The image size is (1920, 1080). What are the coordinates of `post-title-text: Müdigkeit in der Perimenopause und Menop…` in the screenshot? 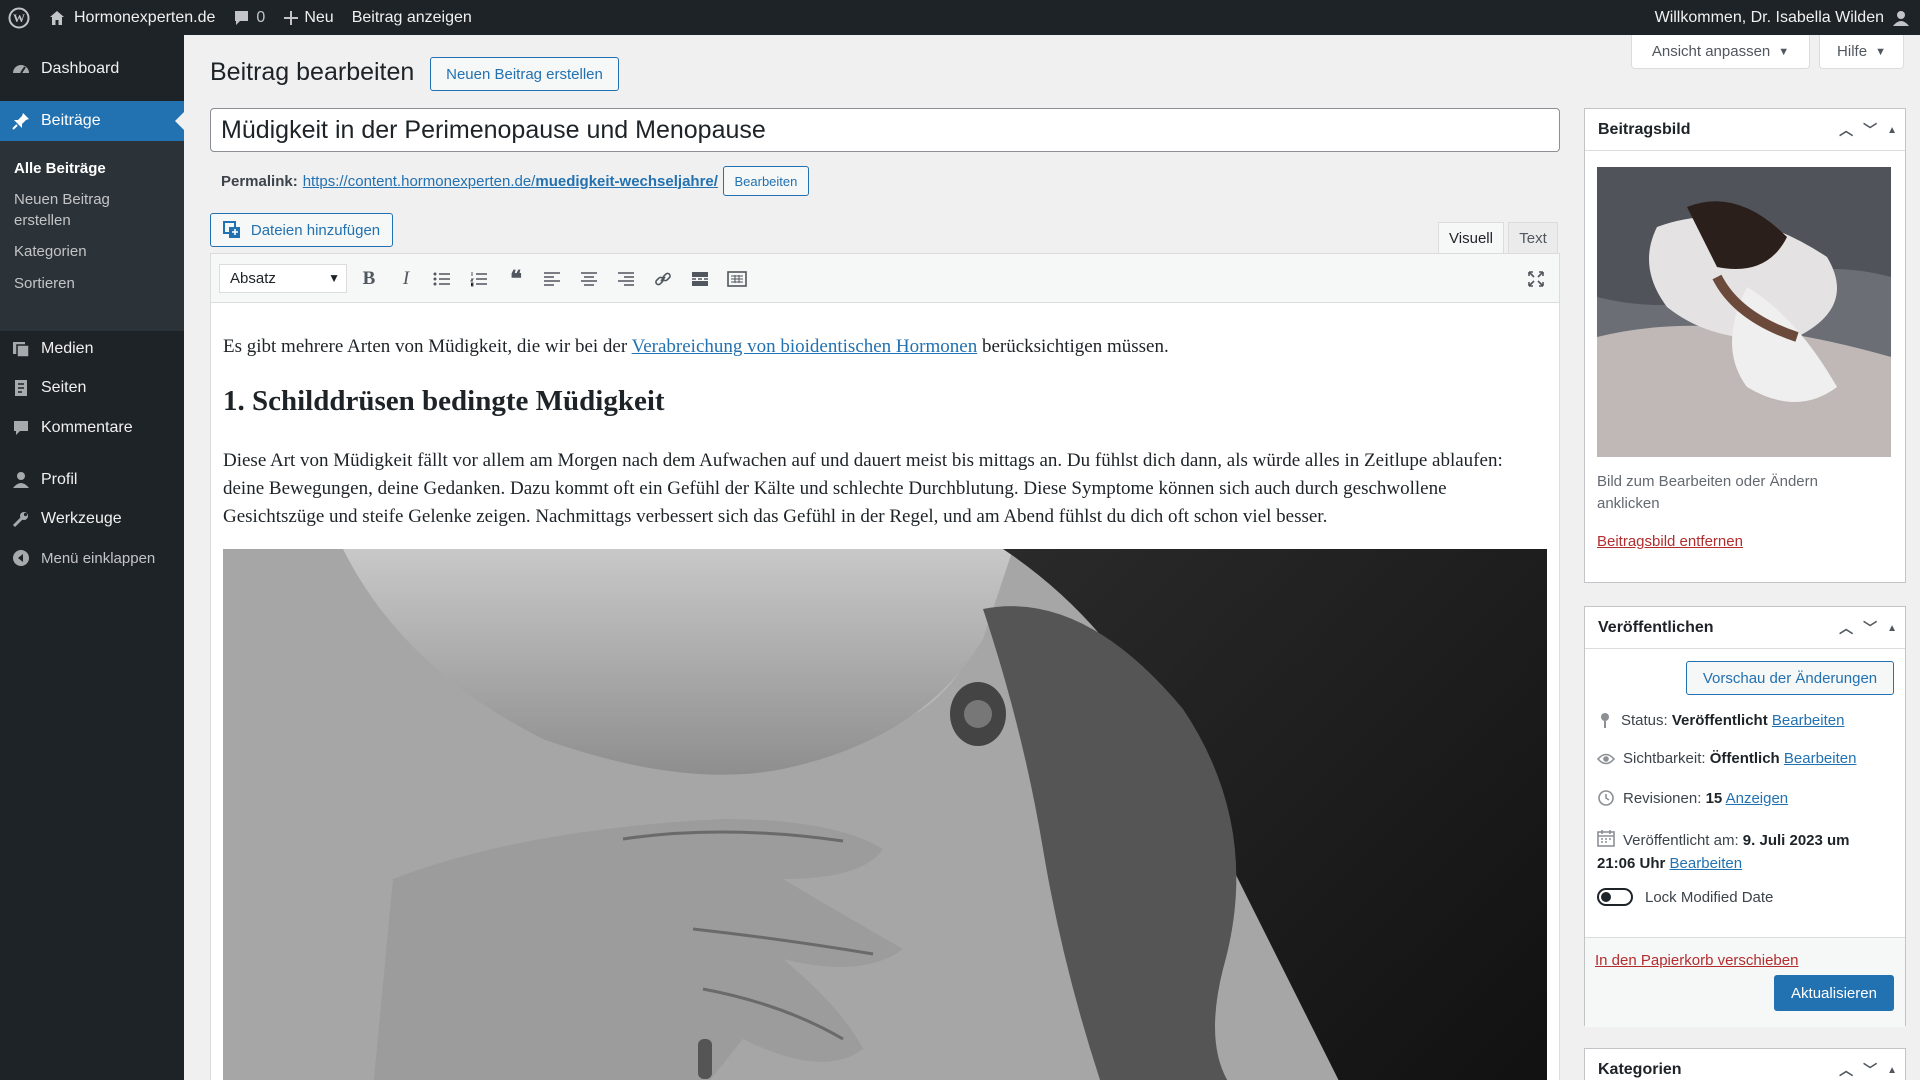 It's located at (493, 129).